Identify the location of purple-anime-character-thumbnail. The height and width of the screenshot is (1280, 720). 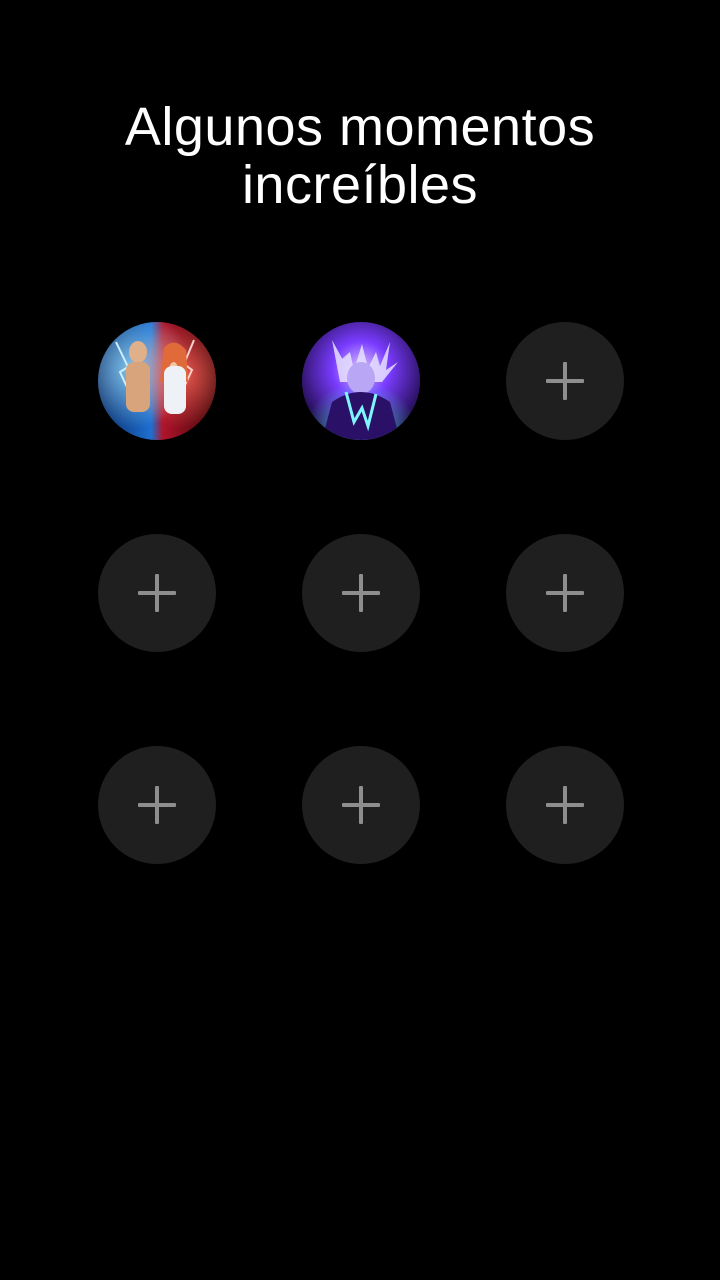
(361, 381).